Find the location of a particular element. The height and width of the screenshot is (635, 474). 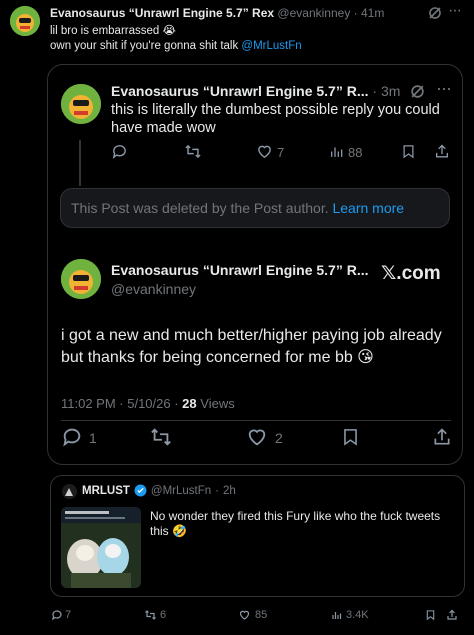

author-avatar is located at coordinates (25, 21).